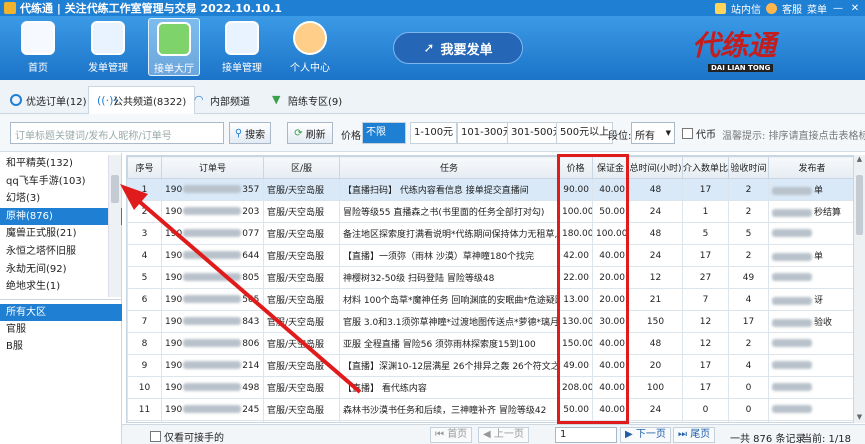 The width and height of the screenshot is (865, 444). What do you see at coordinates (174, 47) in the screenshot?
I see `toolbar-order-hall: 接单大厅` at bounding box center [174, 47].